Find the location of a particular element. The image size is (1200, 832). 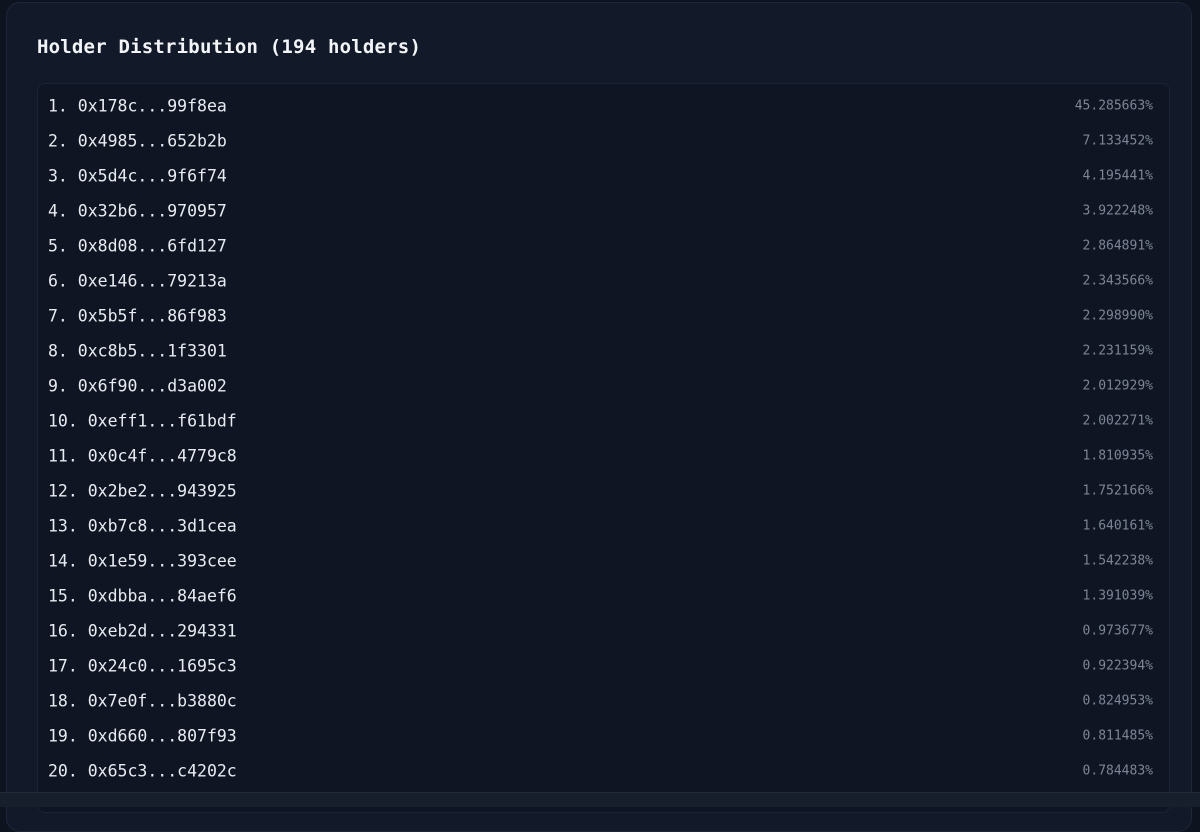

holder-address: 3. 0x5d4c...9f6f74 is located at coordinates (137, 175).